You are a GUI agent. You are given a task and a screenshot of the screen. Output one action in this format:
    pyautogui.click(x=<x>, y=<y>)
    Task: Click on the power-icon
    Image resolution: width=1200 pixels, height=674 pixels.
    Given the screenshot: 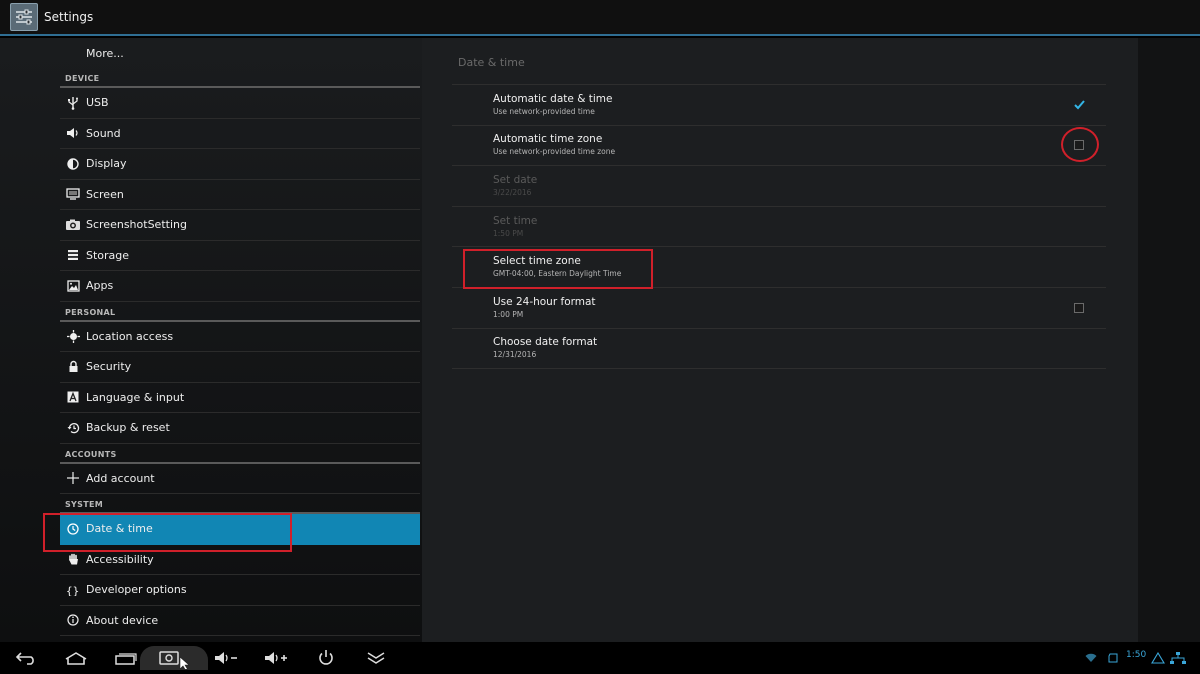 What is the action you would take?
    pyautogui.click(x=326, y=658)
    